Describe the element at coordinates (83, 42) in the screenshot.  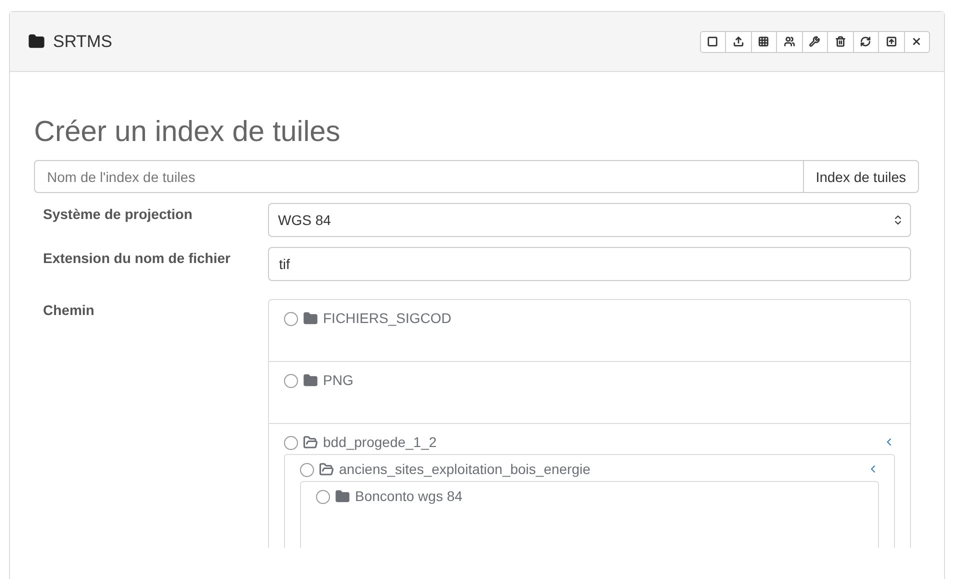
I see `panel-title: SRTMS` at that location.